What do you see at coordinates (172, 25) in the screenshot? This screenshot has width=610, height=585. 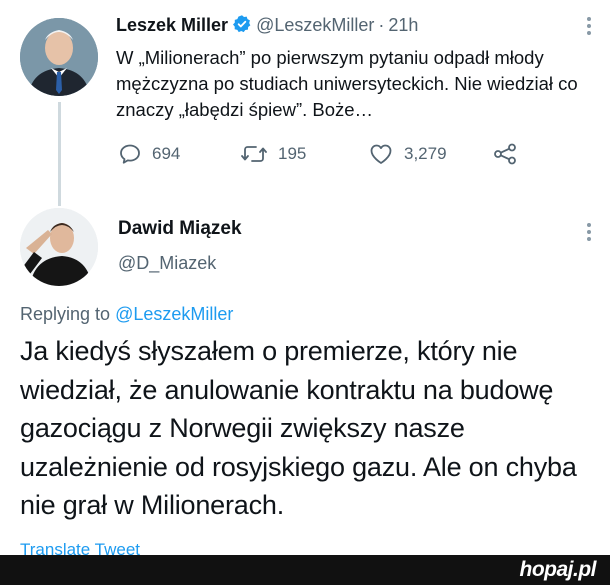 I see `author-name: Leszek Miller` at bounding box center [172, 25].